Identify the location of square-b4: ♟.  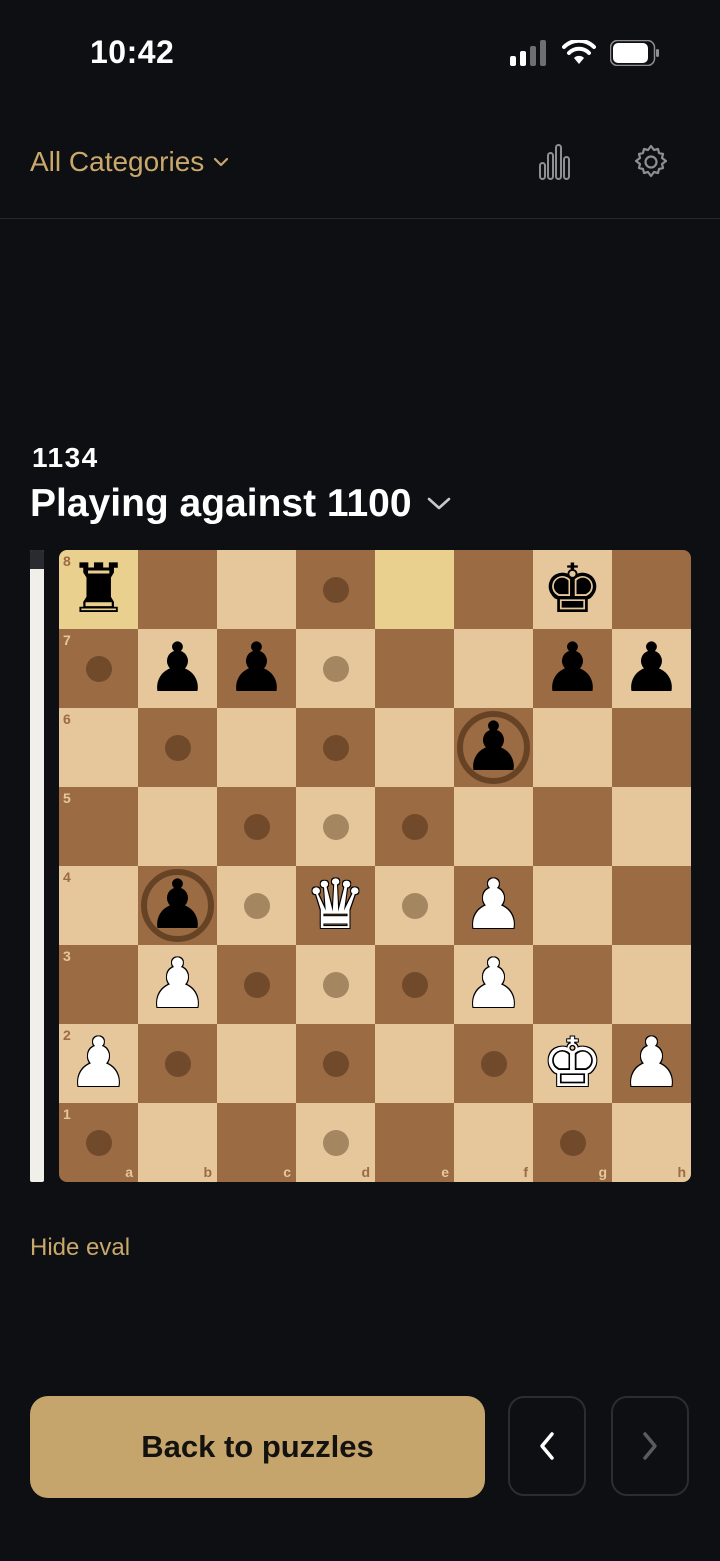
(177, 905).